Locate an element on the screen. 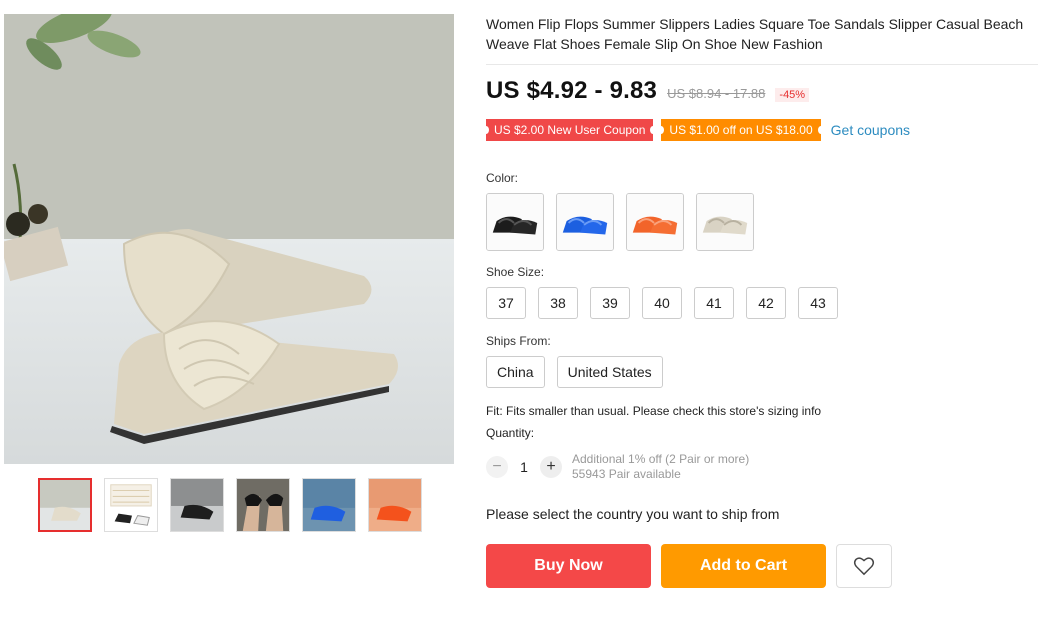  size-option-39: 39 is located at coordinates (610, 303).